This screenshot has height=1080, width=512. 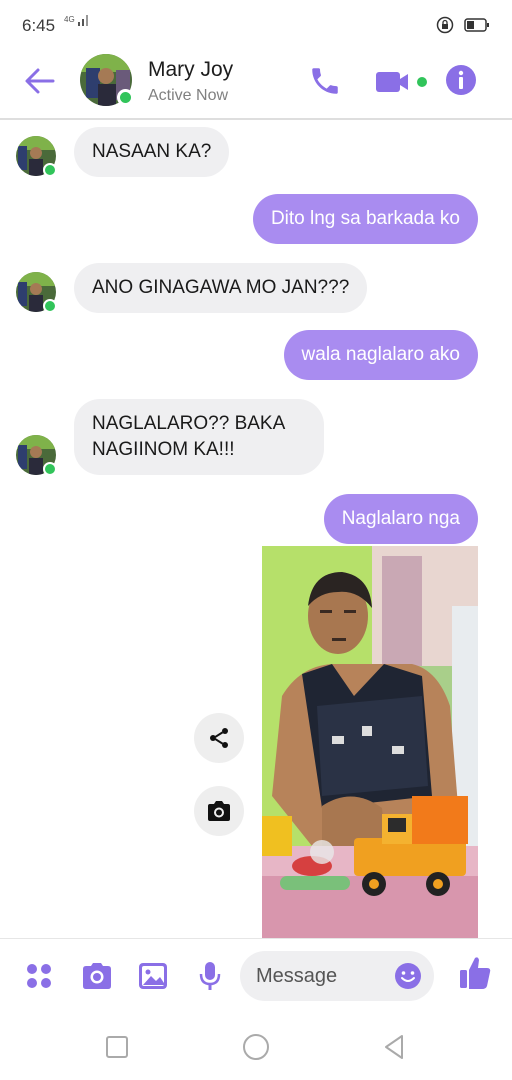 I want to click on home-icon, so click(x=256, y=1047).